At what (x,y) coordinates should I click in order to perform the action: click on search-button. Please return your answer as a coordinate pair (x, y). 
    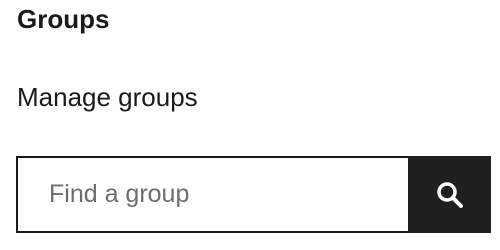
    Looking at the image, I should click on (449, 194).